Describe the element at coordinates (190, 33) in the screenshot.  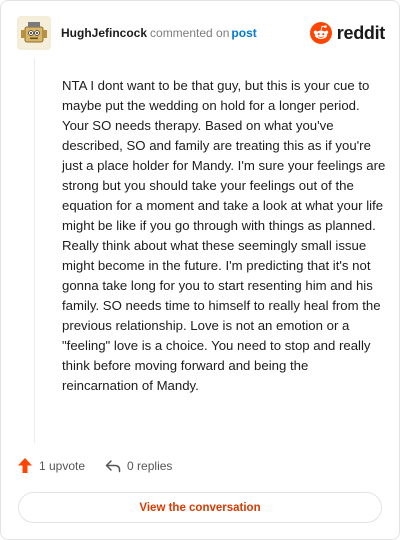
I see `commented-on-label: commented on` at that location.